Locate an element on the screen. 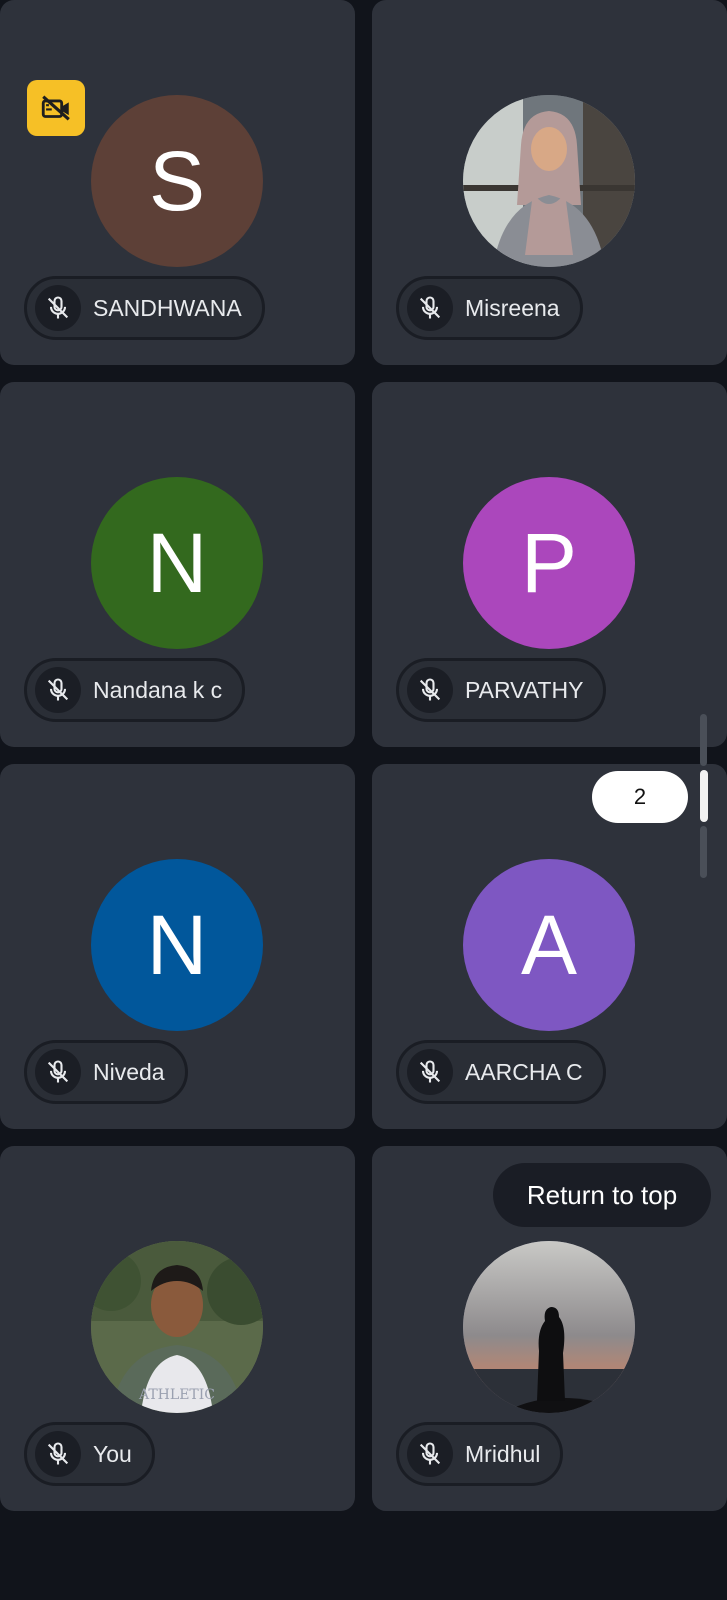  name-pill: PARVATHY is located at coordinates (501, 690).